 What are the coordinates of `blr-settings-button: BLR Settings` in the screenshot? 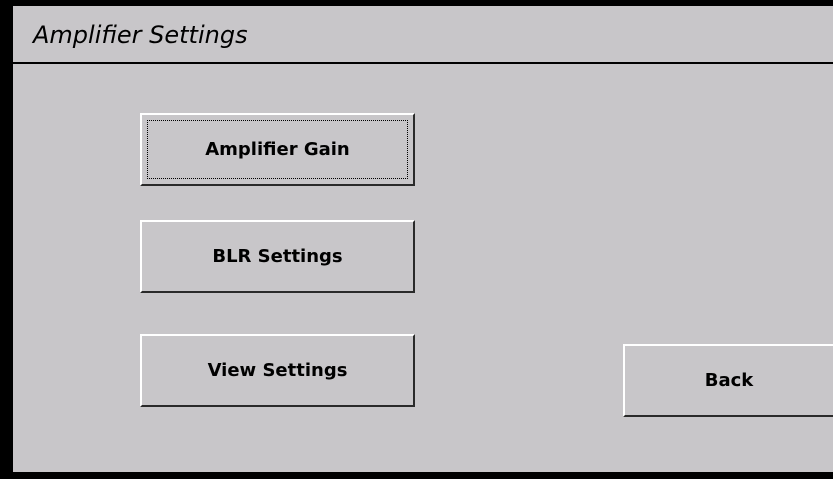 It's located at (277, 256).